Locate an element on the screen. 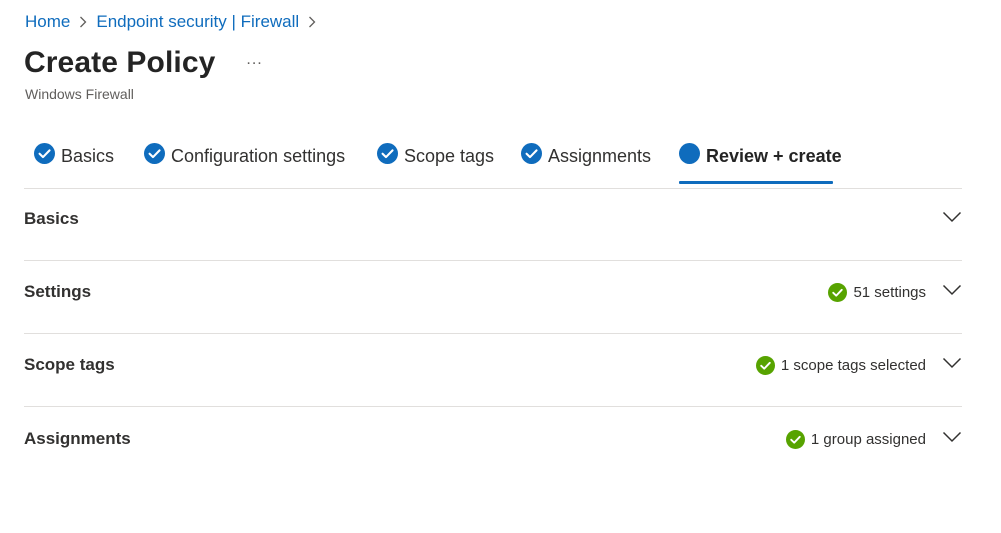  step-label: Basics is located at coordinates (88, 156).